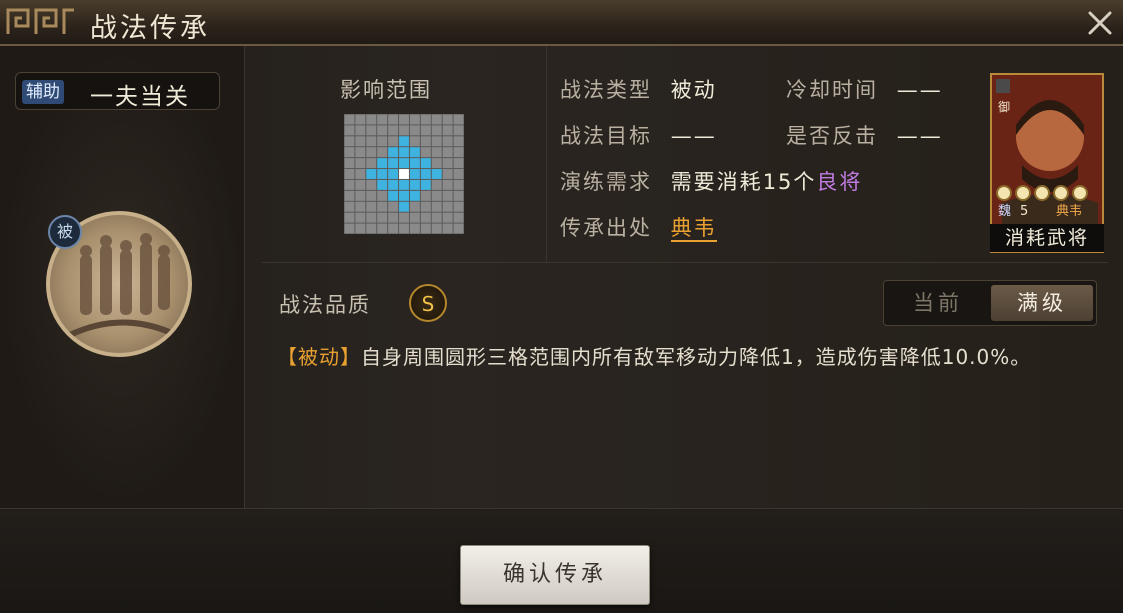  I want to click on type-value: 被动, so click(693, 90).